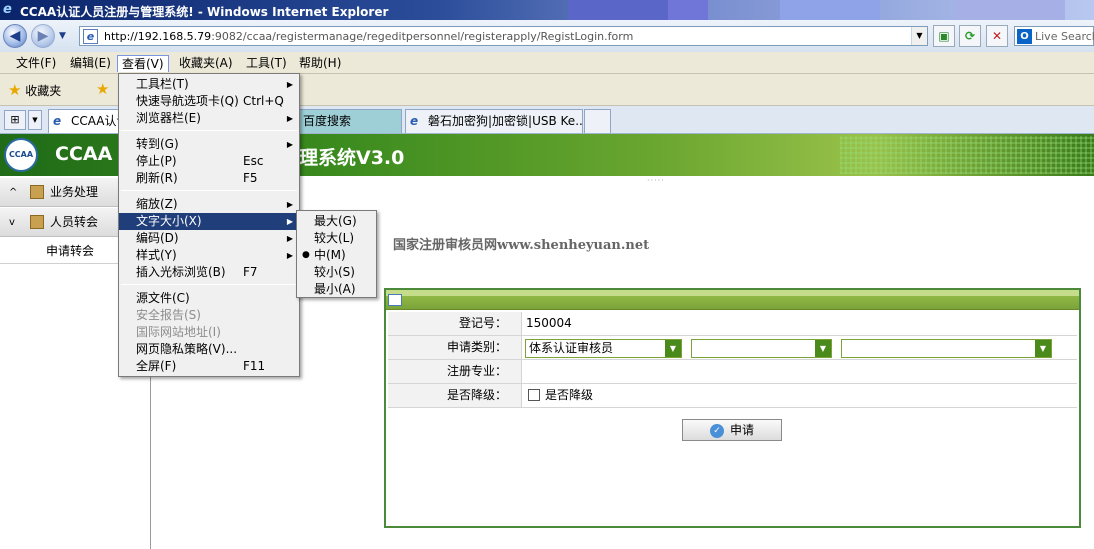  What do you see at coordinates (143, 63) in the screenshot?
I see `menu-view: 查看(V)` at bounding box center [143, 63].